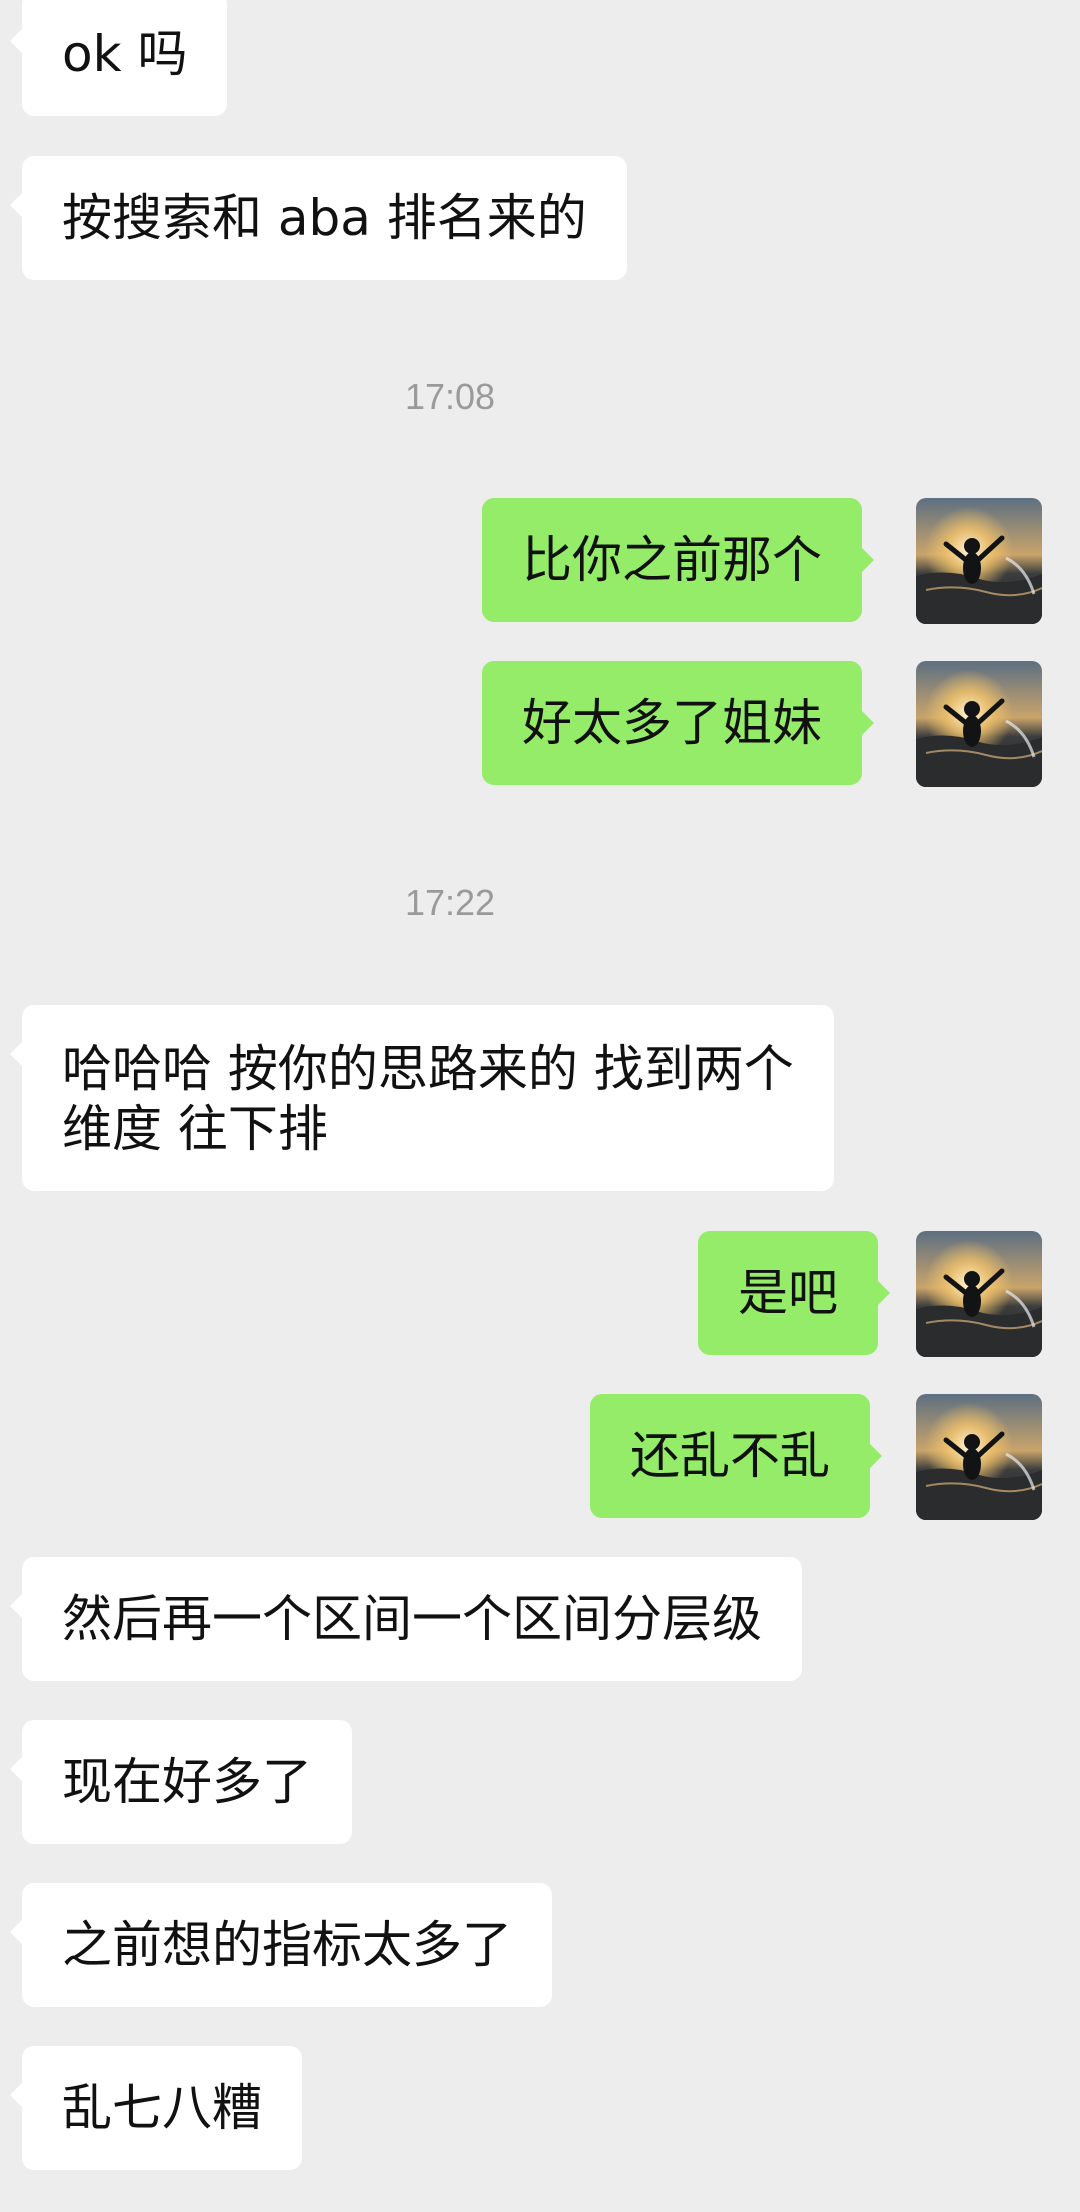  Describe the element at coordinates (672, 723) in the screenshot. I see `message-text: 好太多了姐妹` at that location.